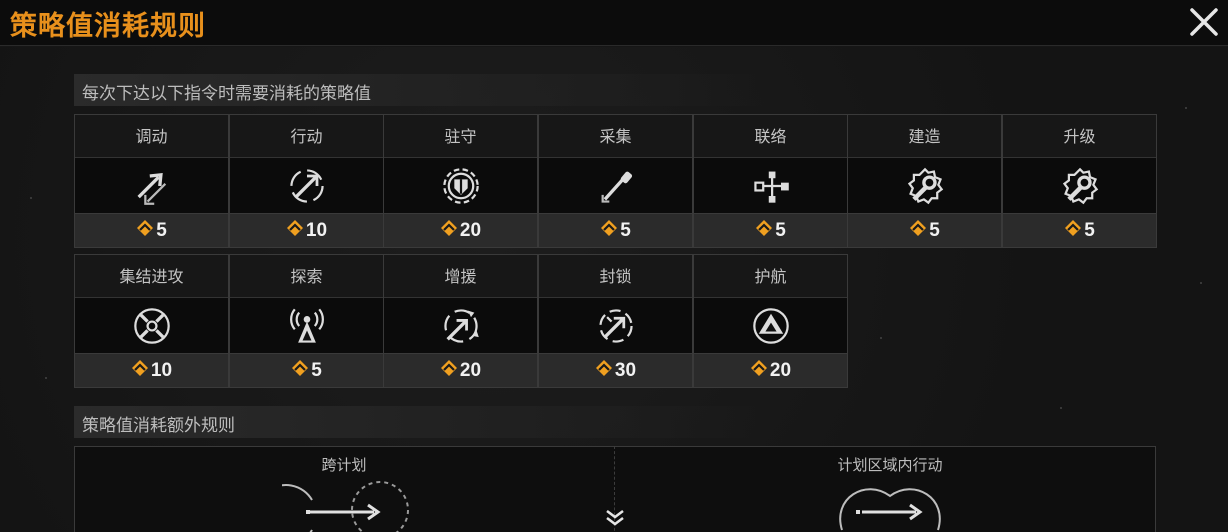 Image resolution: width=1228 pixels, height=532 pixels. What do you see at coordinates (345, 506) in the screenshot?
I see `cross-plan-icon` at bounding box center [345, 506].